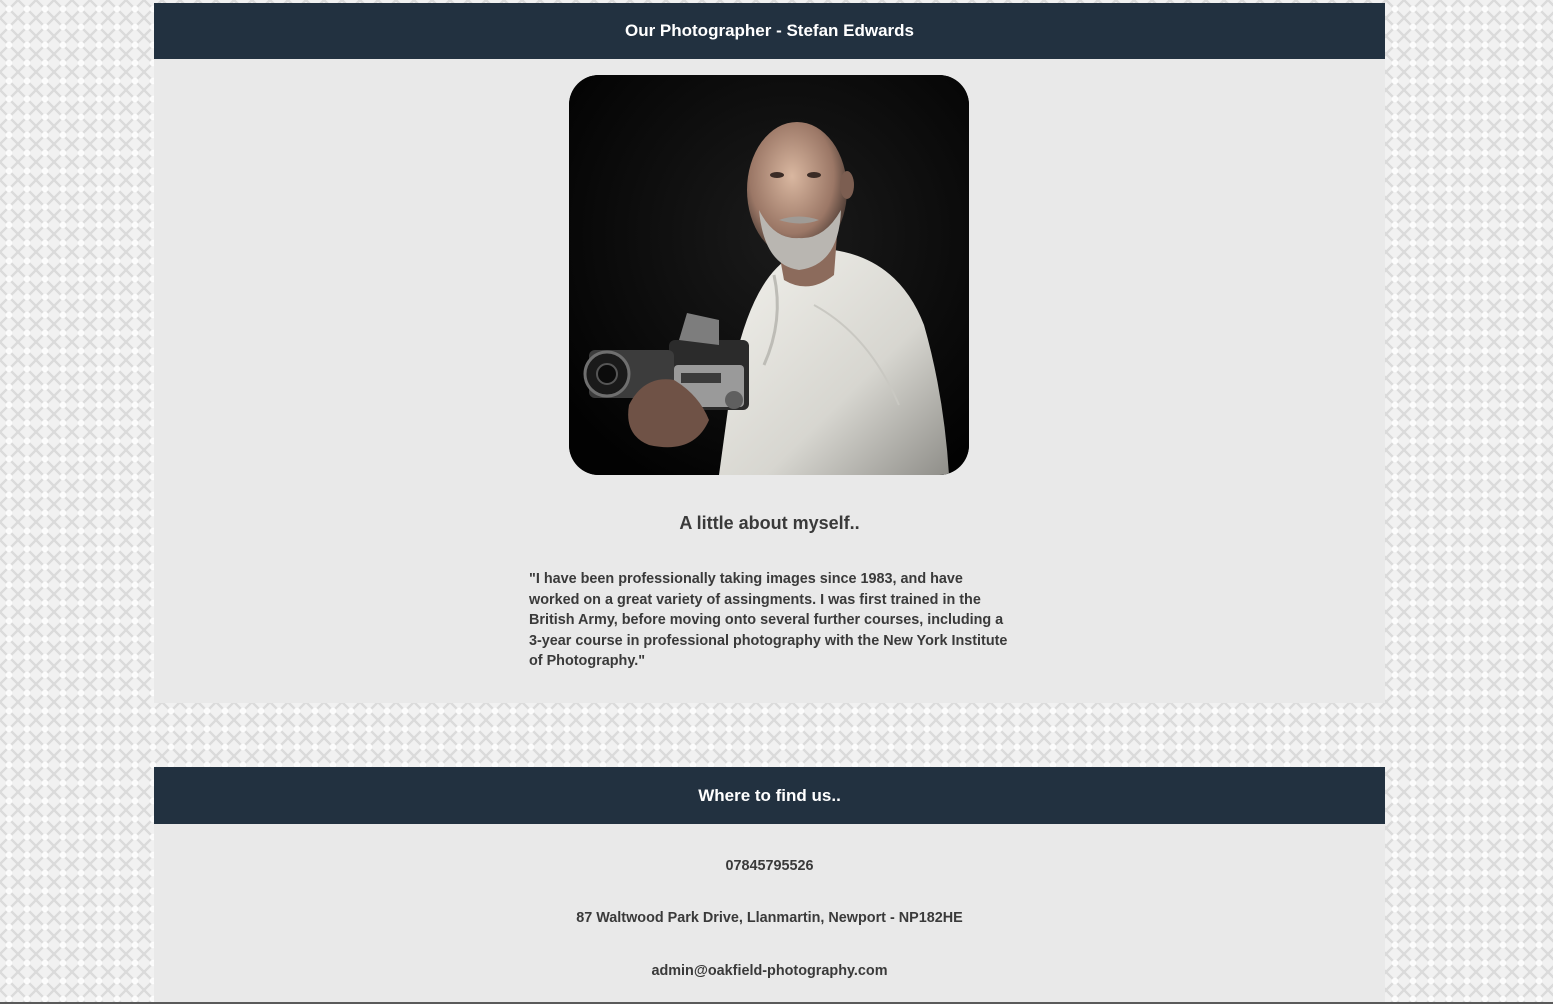 This screenshot has height=1004, width=1553. Describe the element at coordinates (769, 866) in the screenshot. I see `phone-number: 07845795526` at that location.